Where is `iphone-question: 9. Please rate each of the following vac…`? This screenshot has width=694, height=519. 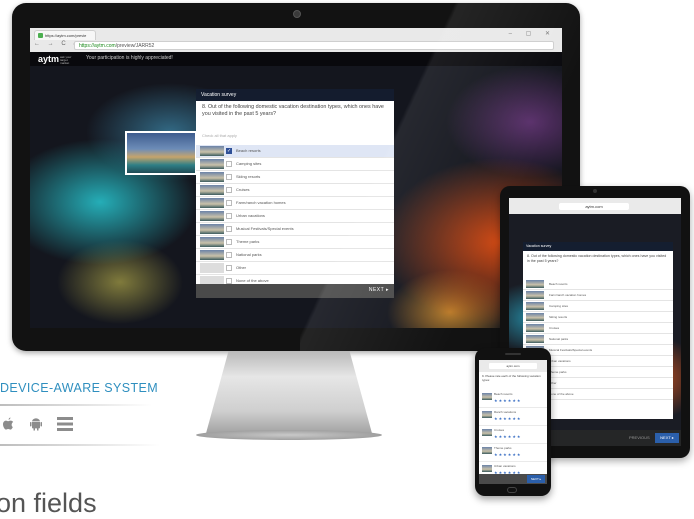 iphone-question: 9. Please rate each of the following vac… is located at coordinates (511, 378).